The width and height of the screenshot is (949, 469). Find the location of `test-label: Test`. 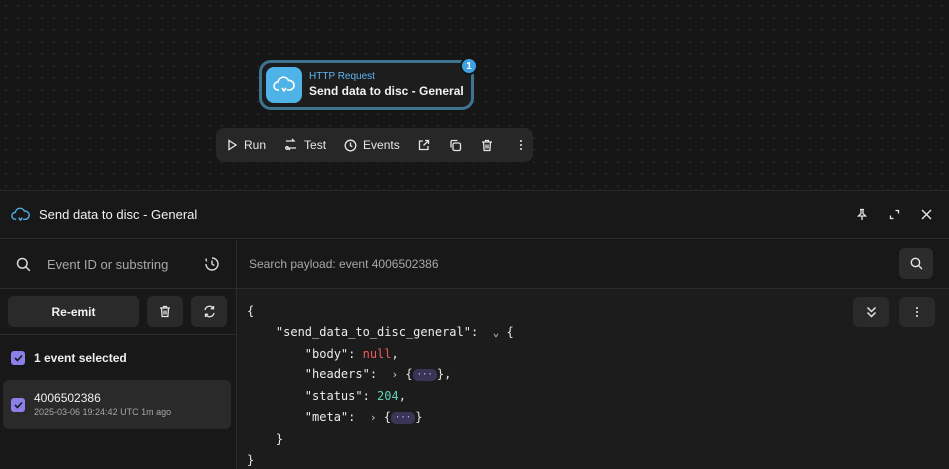

test-label: Test is located at coordinates (315, 145).